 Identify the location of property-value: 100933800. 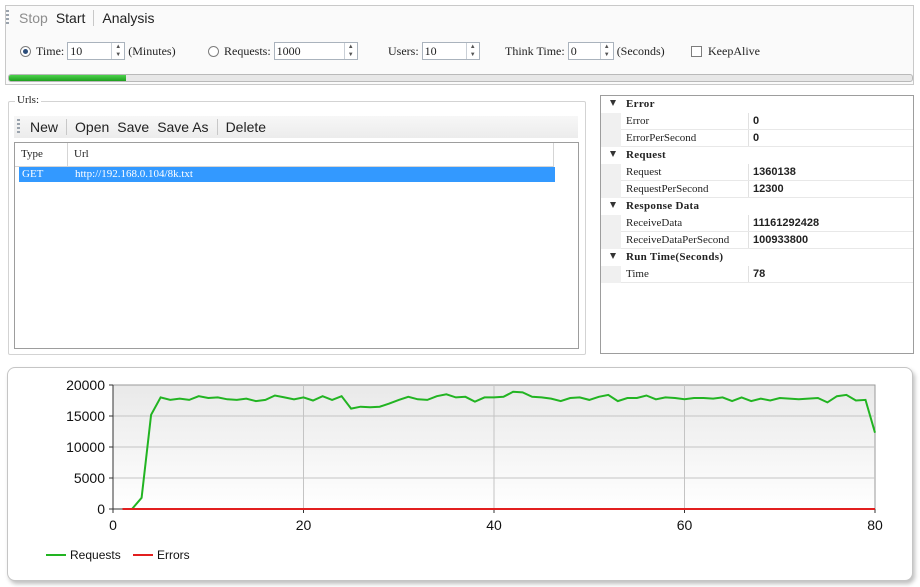
(781, 240).